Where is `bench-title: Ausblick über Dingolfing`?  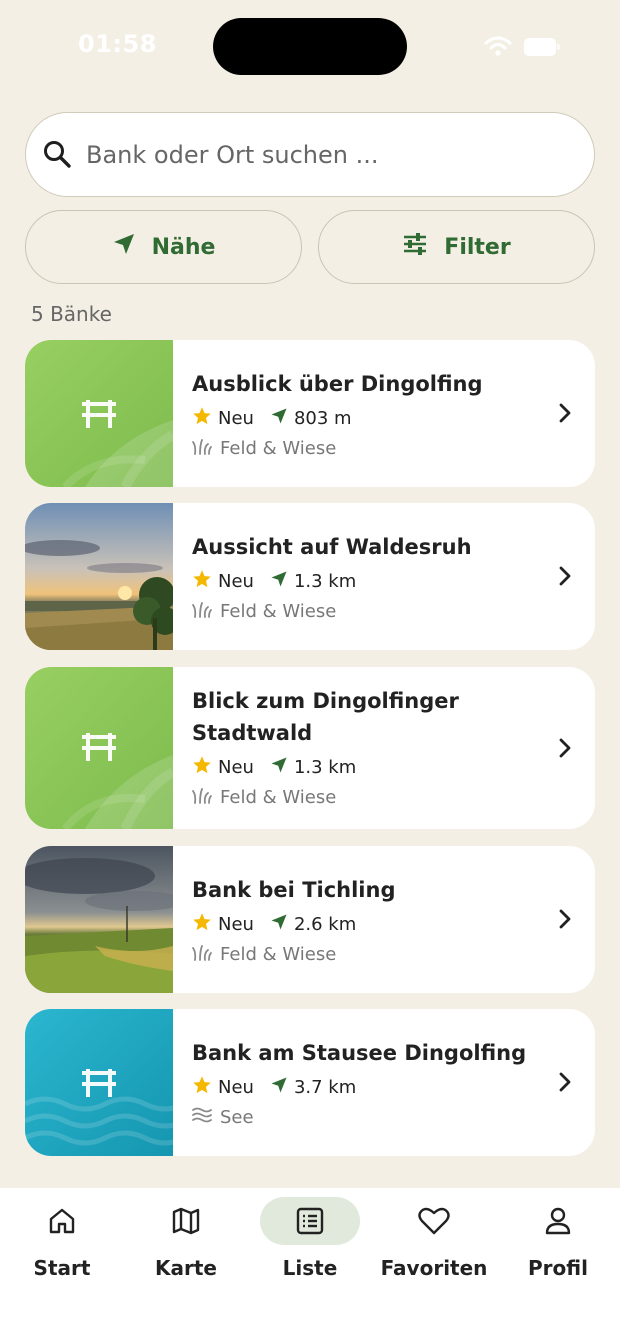 bench-title: Ausblick über Dingolfing is located at coordinates (337, 384).